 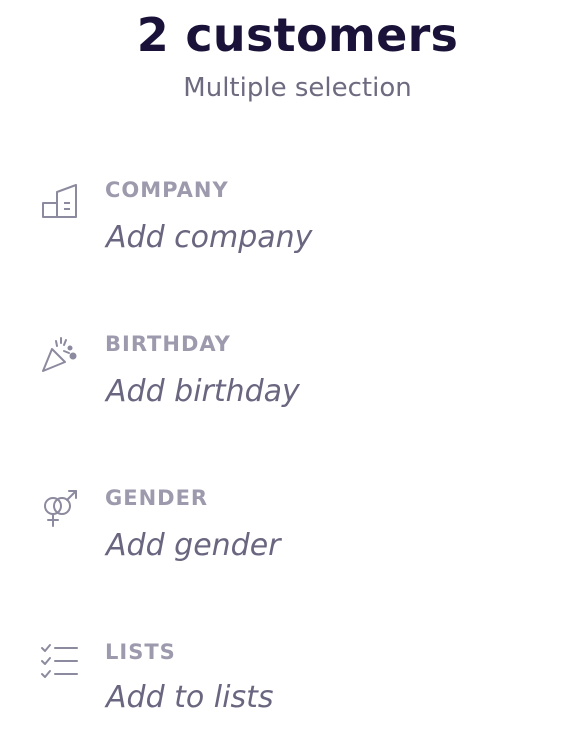 I want to click on page-subtitle: Multiple selection, so click(x=297, y=88).